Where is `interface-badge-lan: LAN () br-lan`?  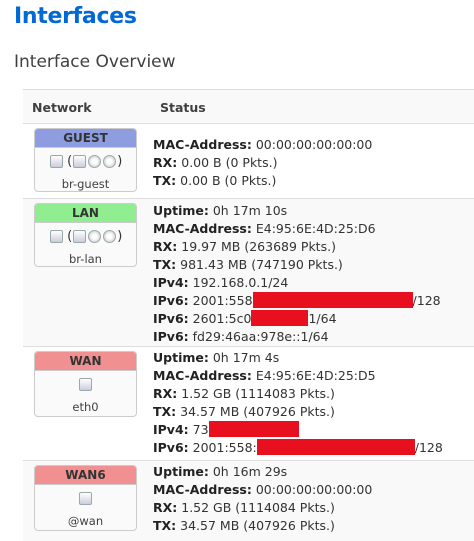
interface-badge-lan: LAN () br-lan is located at coordinates (85, 235).